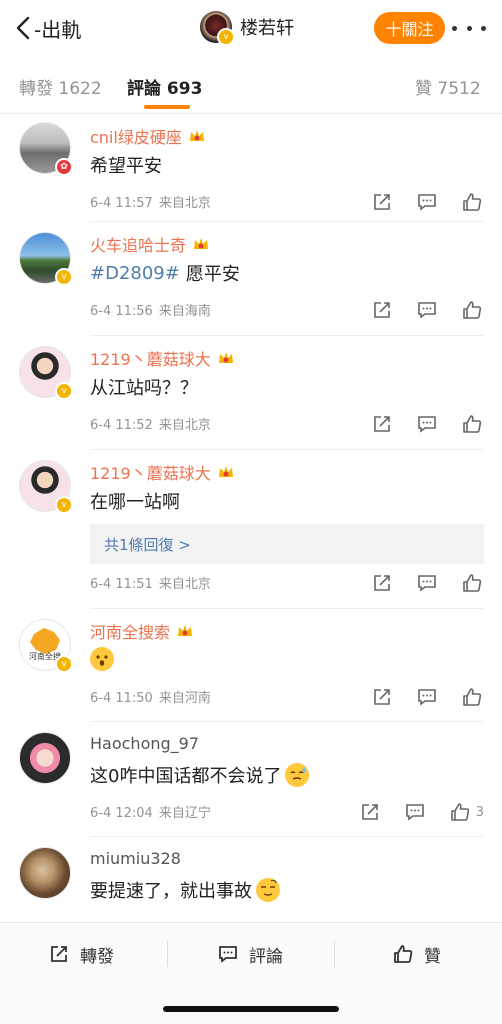  Describe the element at coordinates (416, 954) in the screenshot. I see `like-button: 贊` at that location.